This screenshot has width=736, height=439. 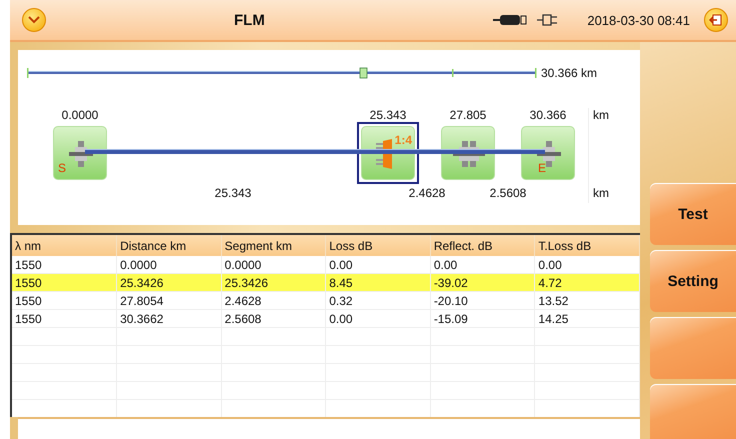 I want to click on table-cell: -15.09, so click(x=482, y=319).